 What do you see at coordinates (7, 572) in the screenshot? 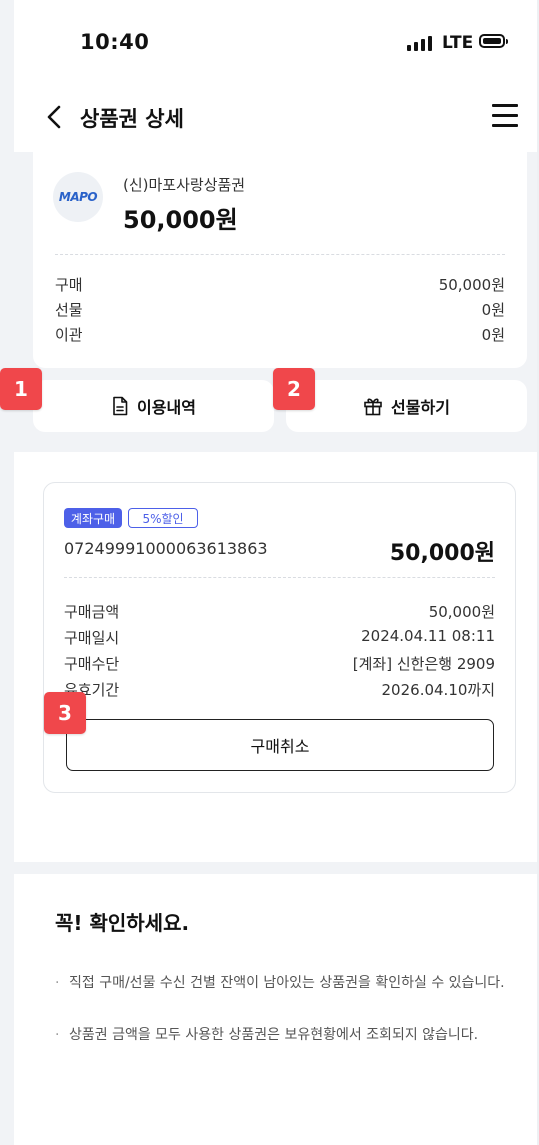
I see `left-edge` at bounding box center [7, 572].